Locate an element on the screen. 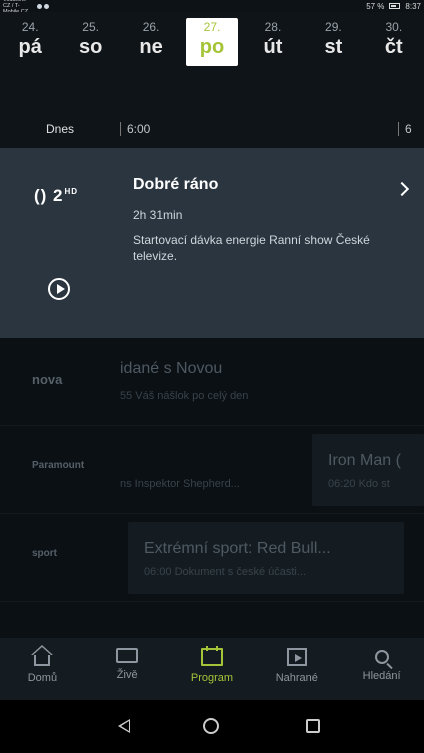 The image size is (424, 753). time-marker: 6:00 is located at coordinates (135, 129).